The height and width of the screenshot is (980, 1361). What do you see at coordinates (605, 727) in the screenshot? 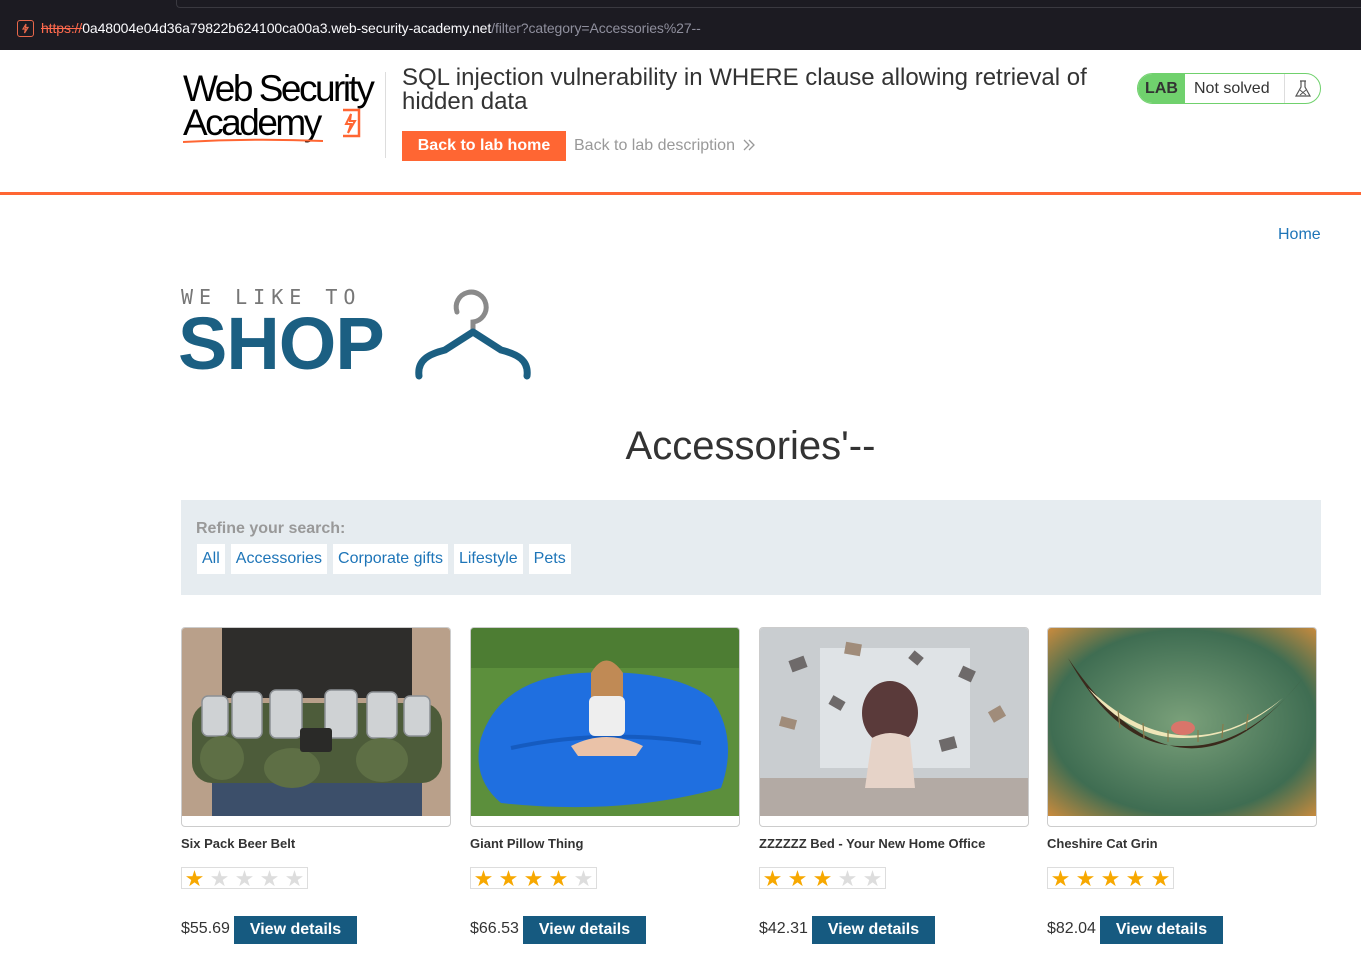
I see `giant-pillow-image` at bounding box center [605, 727].